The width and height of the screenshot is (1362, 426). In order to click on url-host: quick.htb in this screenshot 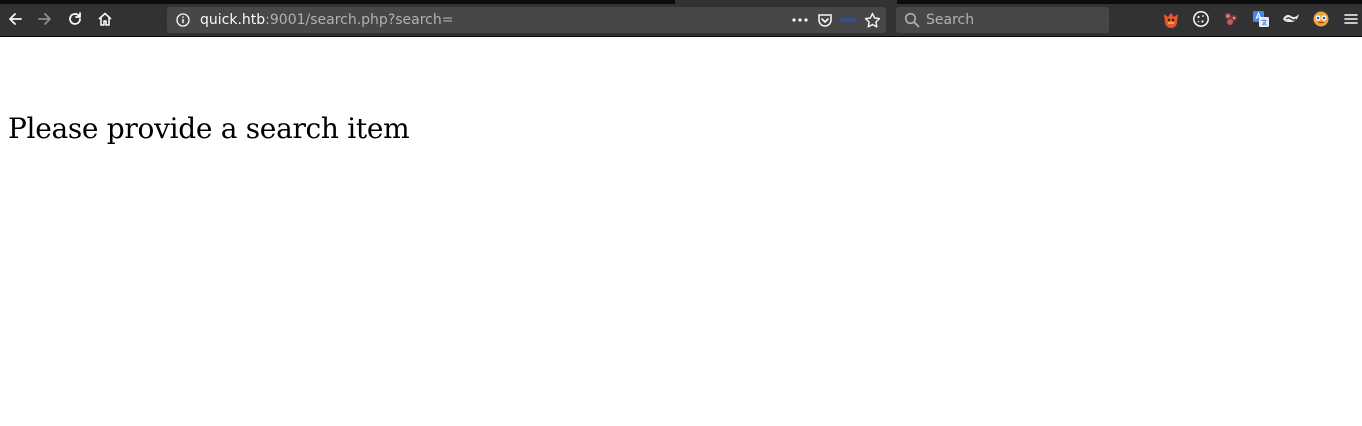, I will do `click(233, 20)`.